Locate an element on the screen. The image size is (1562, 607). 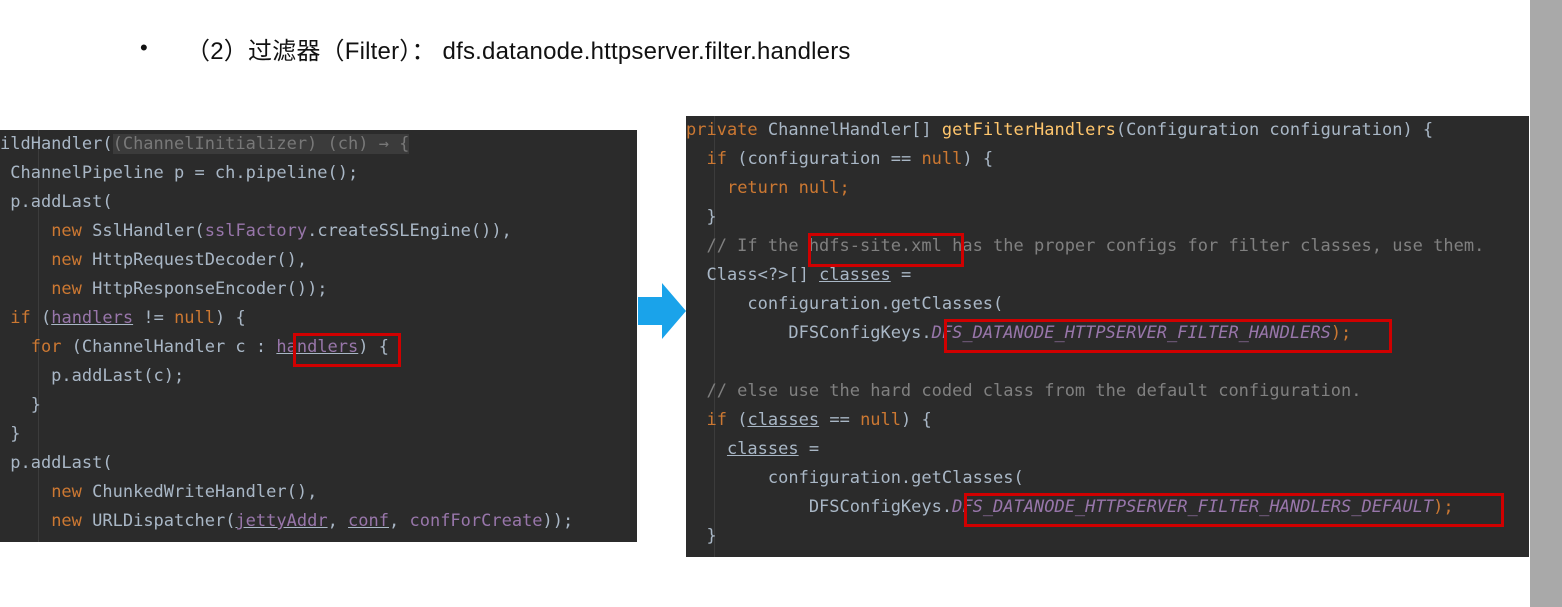
code-token: getFilterHandlers is located at coordinates (1028, 130).